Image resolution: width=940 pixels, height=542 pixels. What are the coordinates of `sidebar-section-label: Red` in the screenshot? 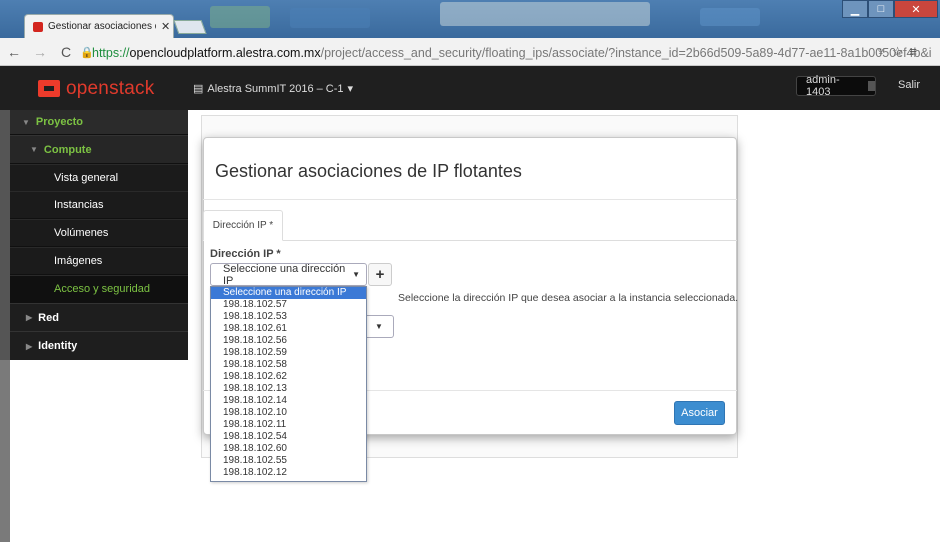 It's located at (48, 317).